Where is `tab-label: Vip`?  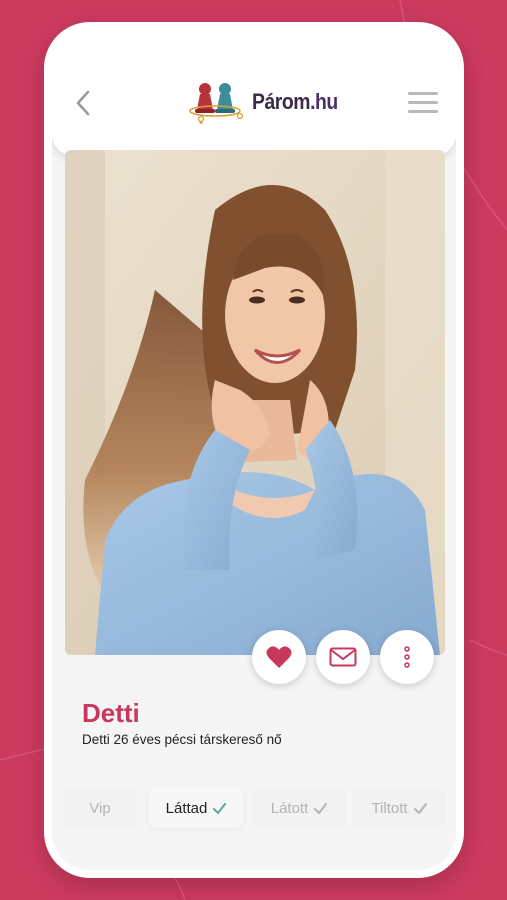
tab-label: Vip is located at coordinates (100, 808).